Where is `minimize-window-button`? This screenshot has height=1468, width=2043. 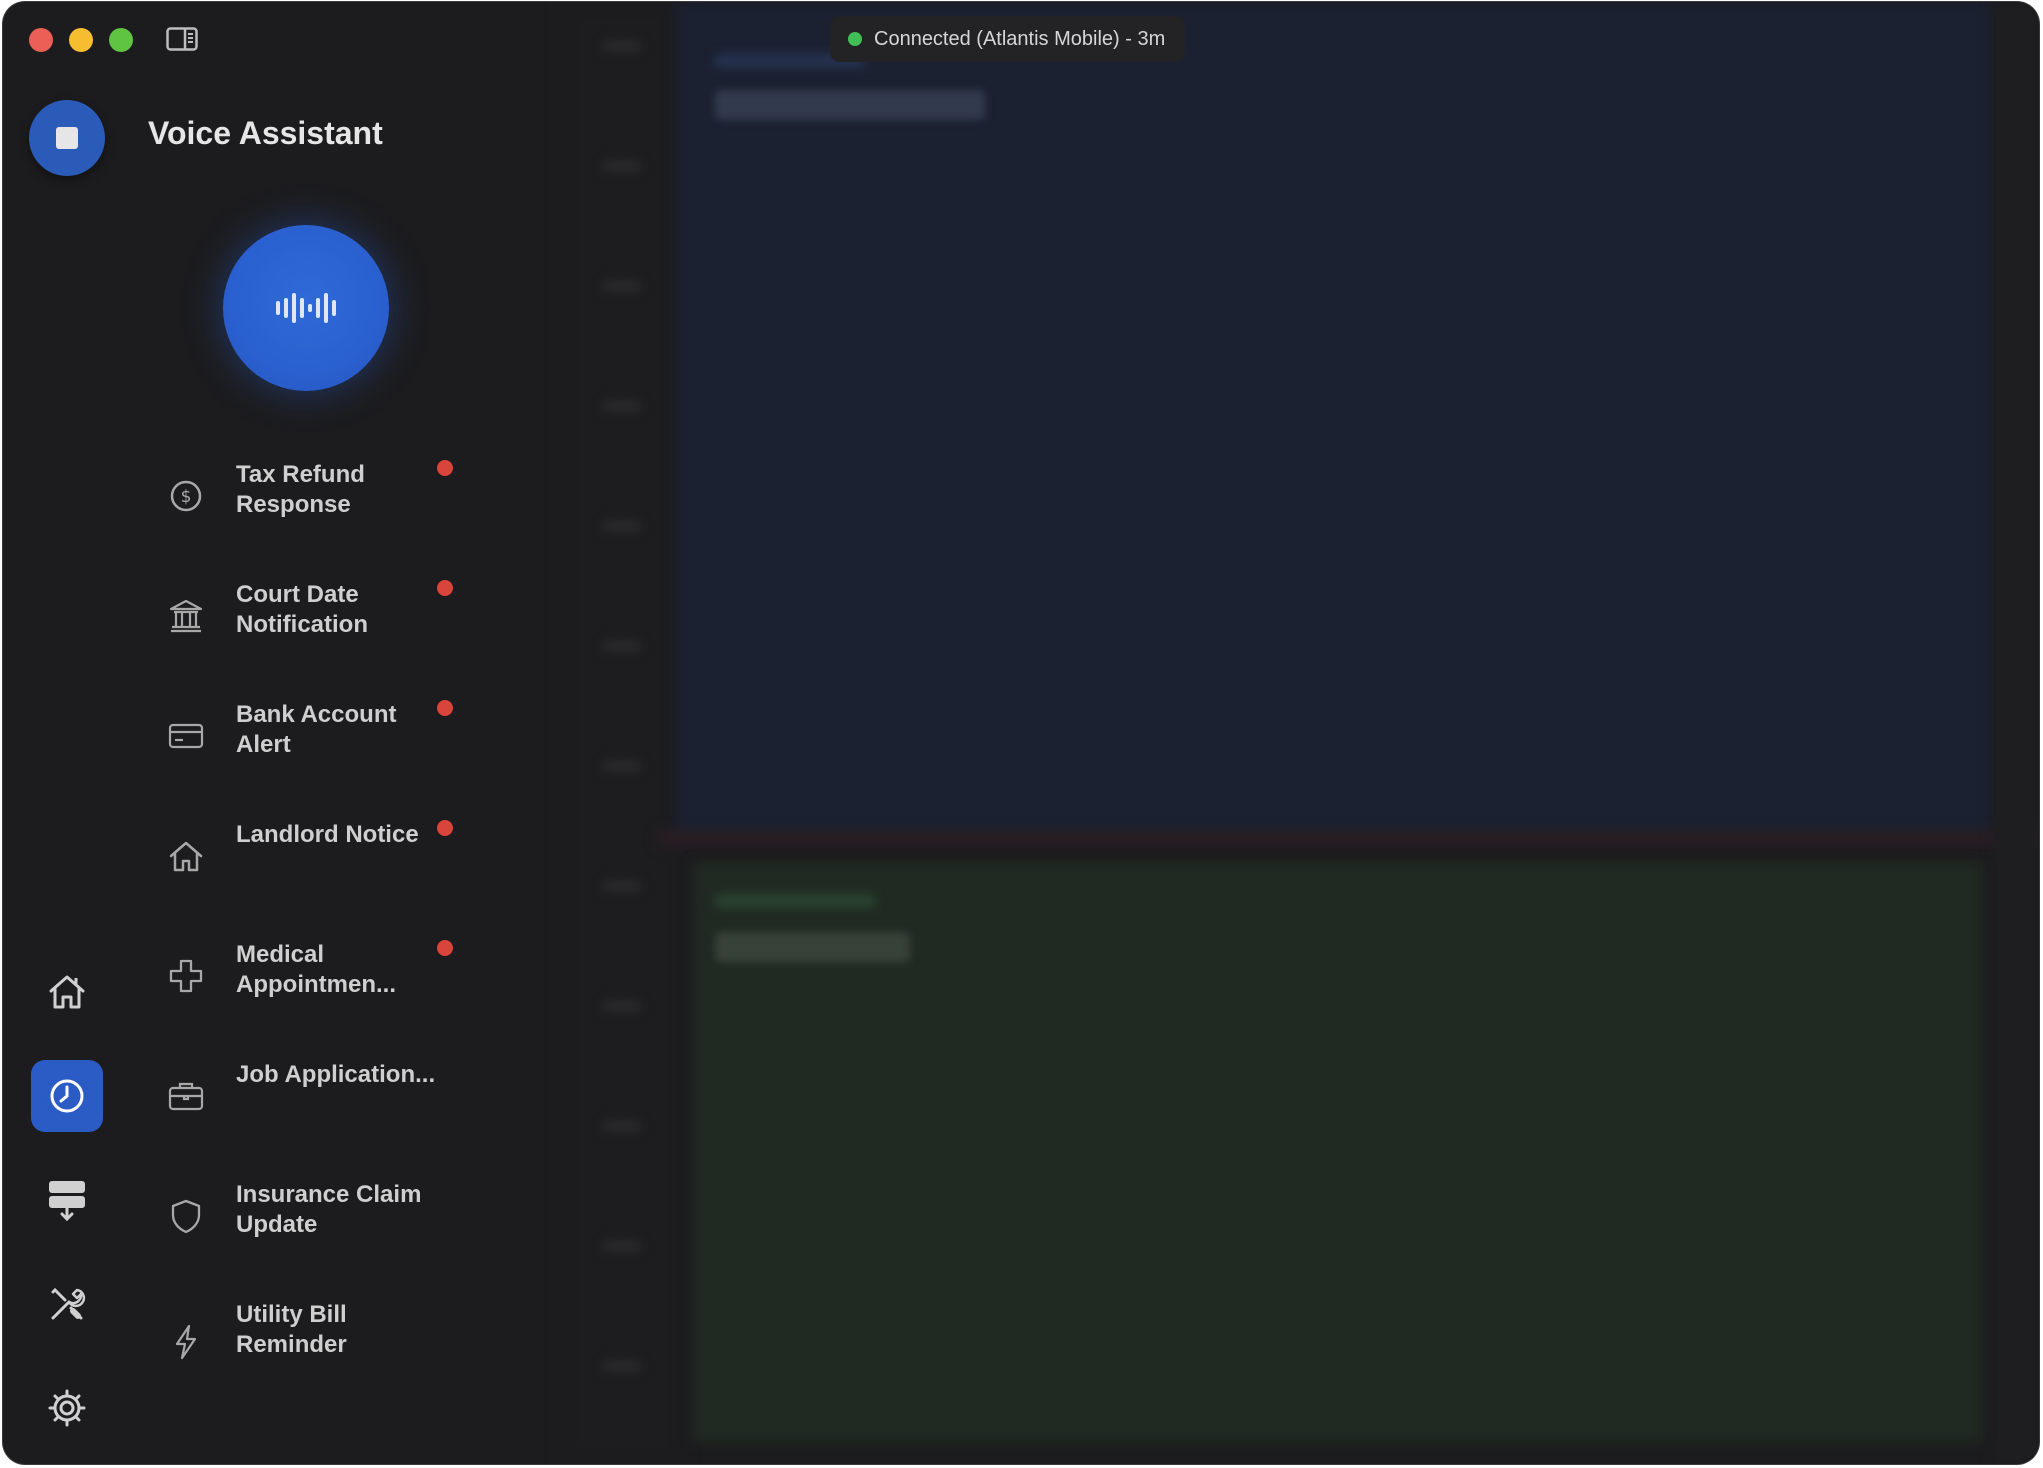 minimize-window-button is located at coordinates (81, 40).